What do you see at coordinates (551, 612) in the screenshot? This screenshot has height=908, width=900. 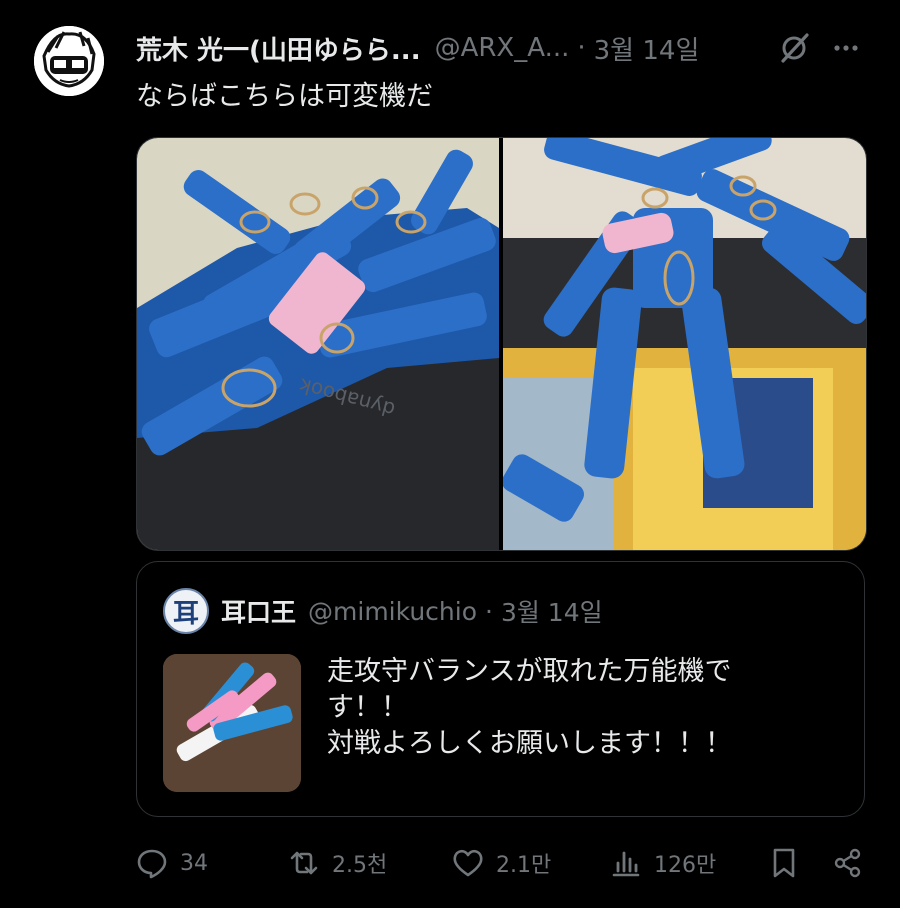 I see `quote-date: 3월 14일` at bounding box center [551, 612].